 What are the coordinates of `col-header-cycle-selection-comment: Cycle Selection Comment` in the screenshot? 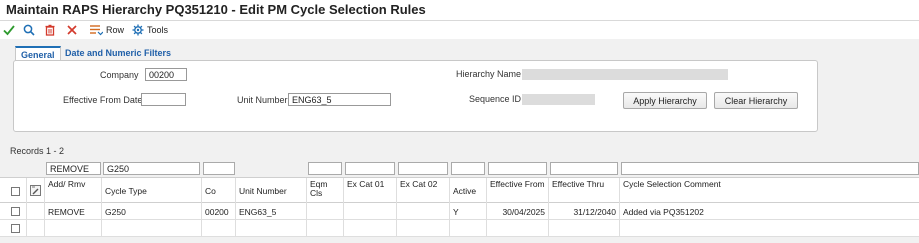 It's located at (769, 191).